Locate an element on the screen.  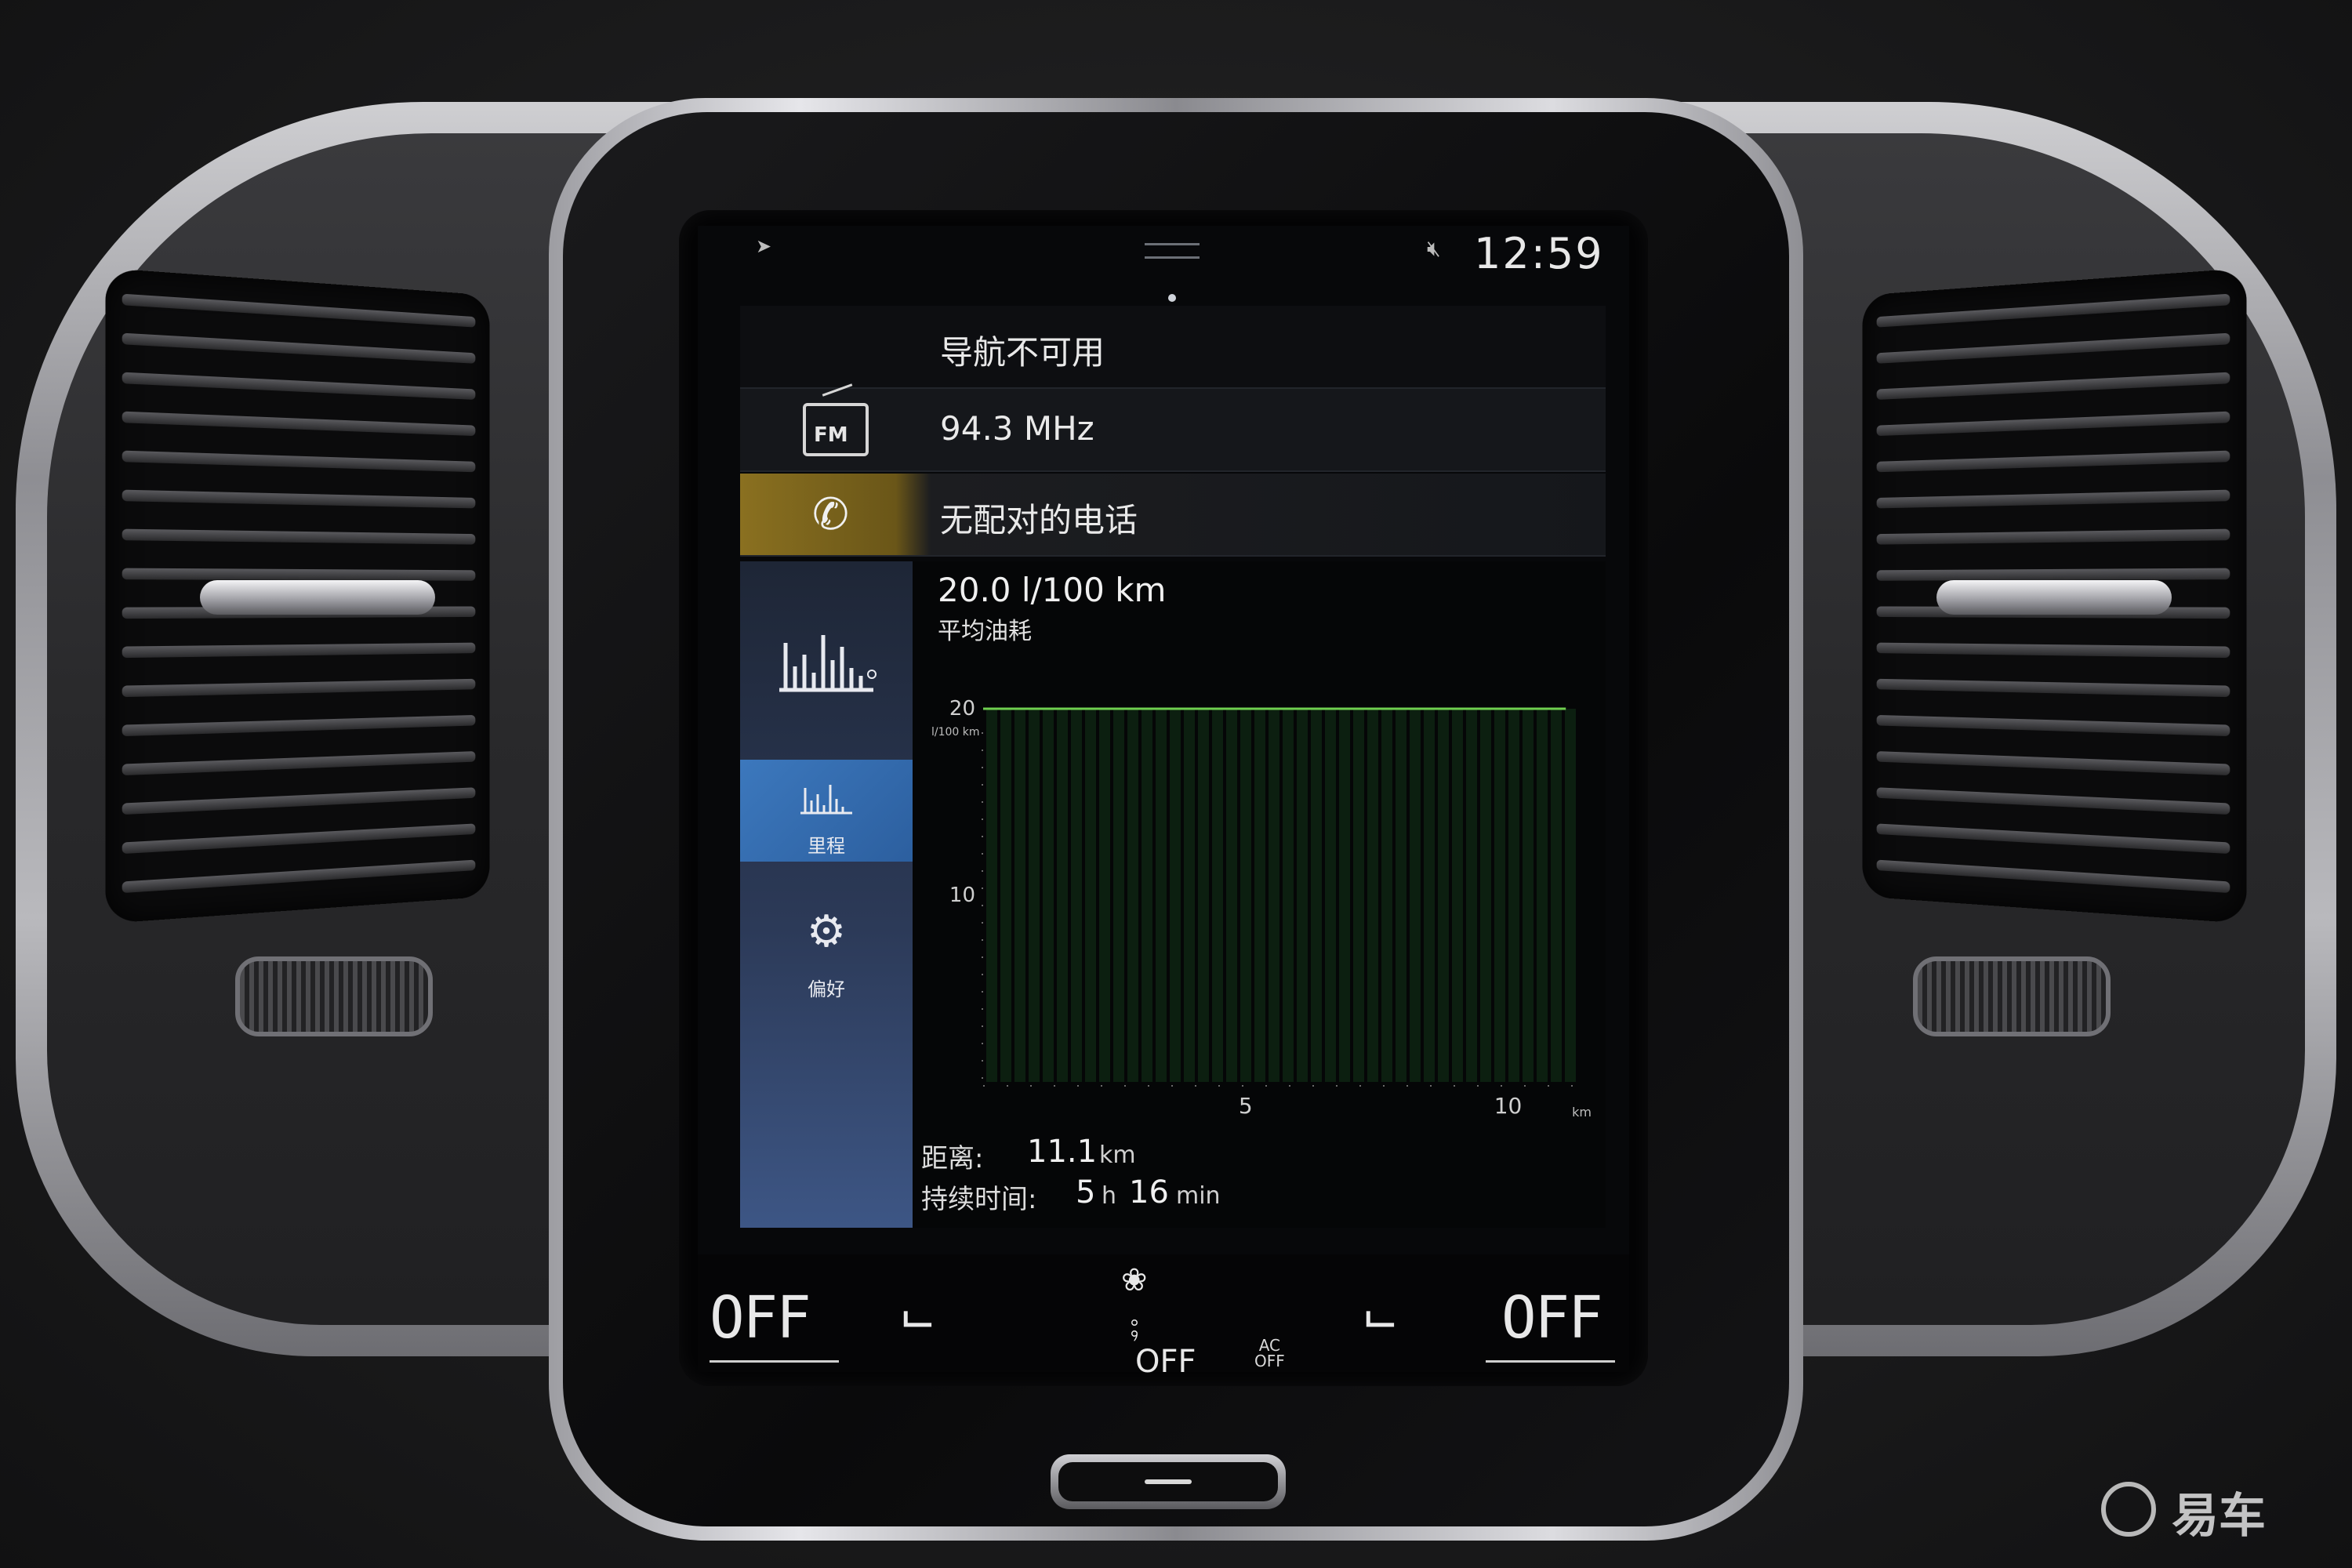
left-temperature: OFF is located at coordinates (760, 1318).